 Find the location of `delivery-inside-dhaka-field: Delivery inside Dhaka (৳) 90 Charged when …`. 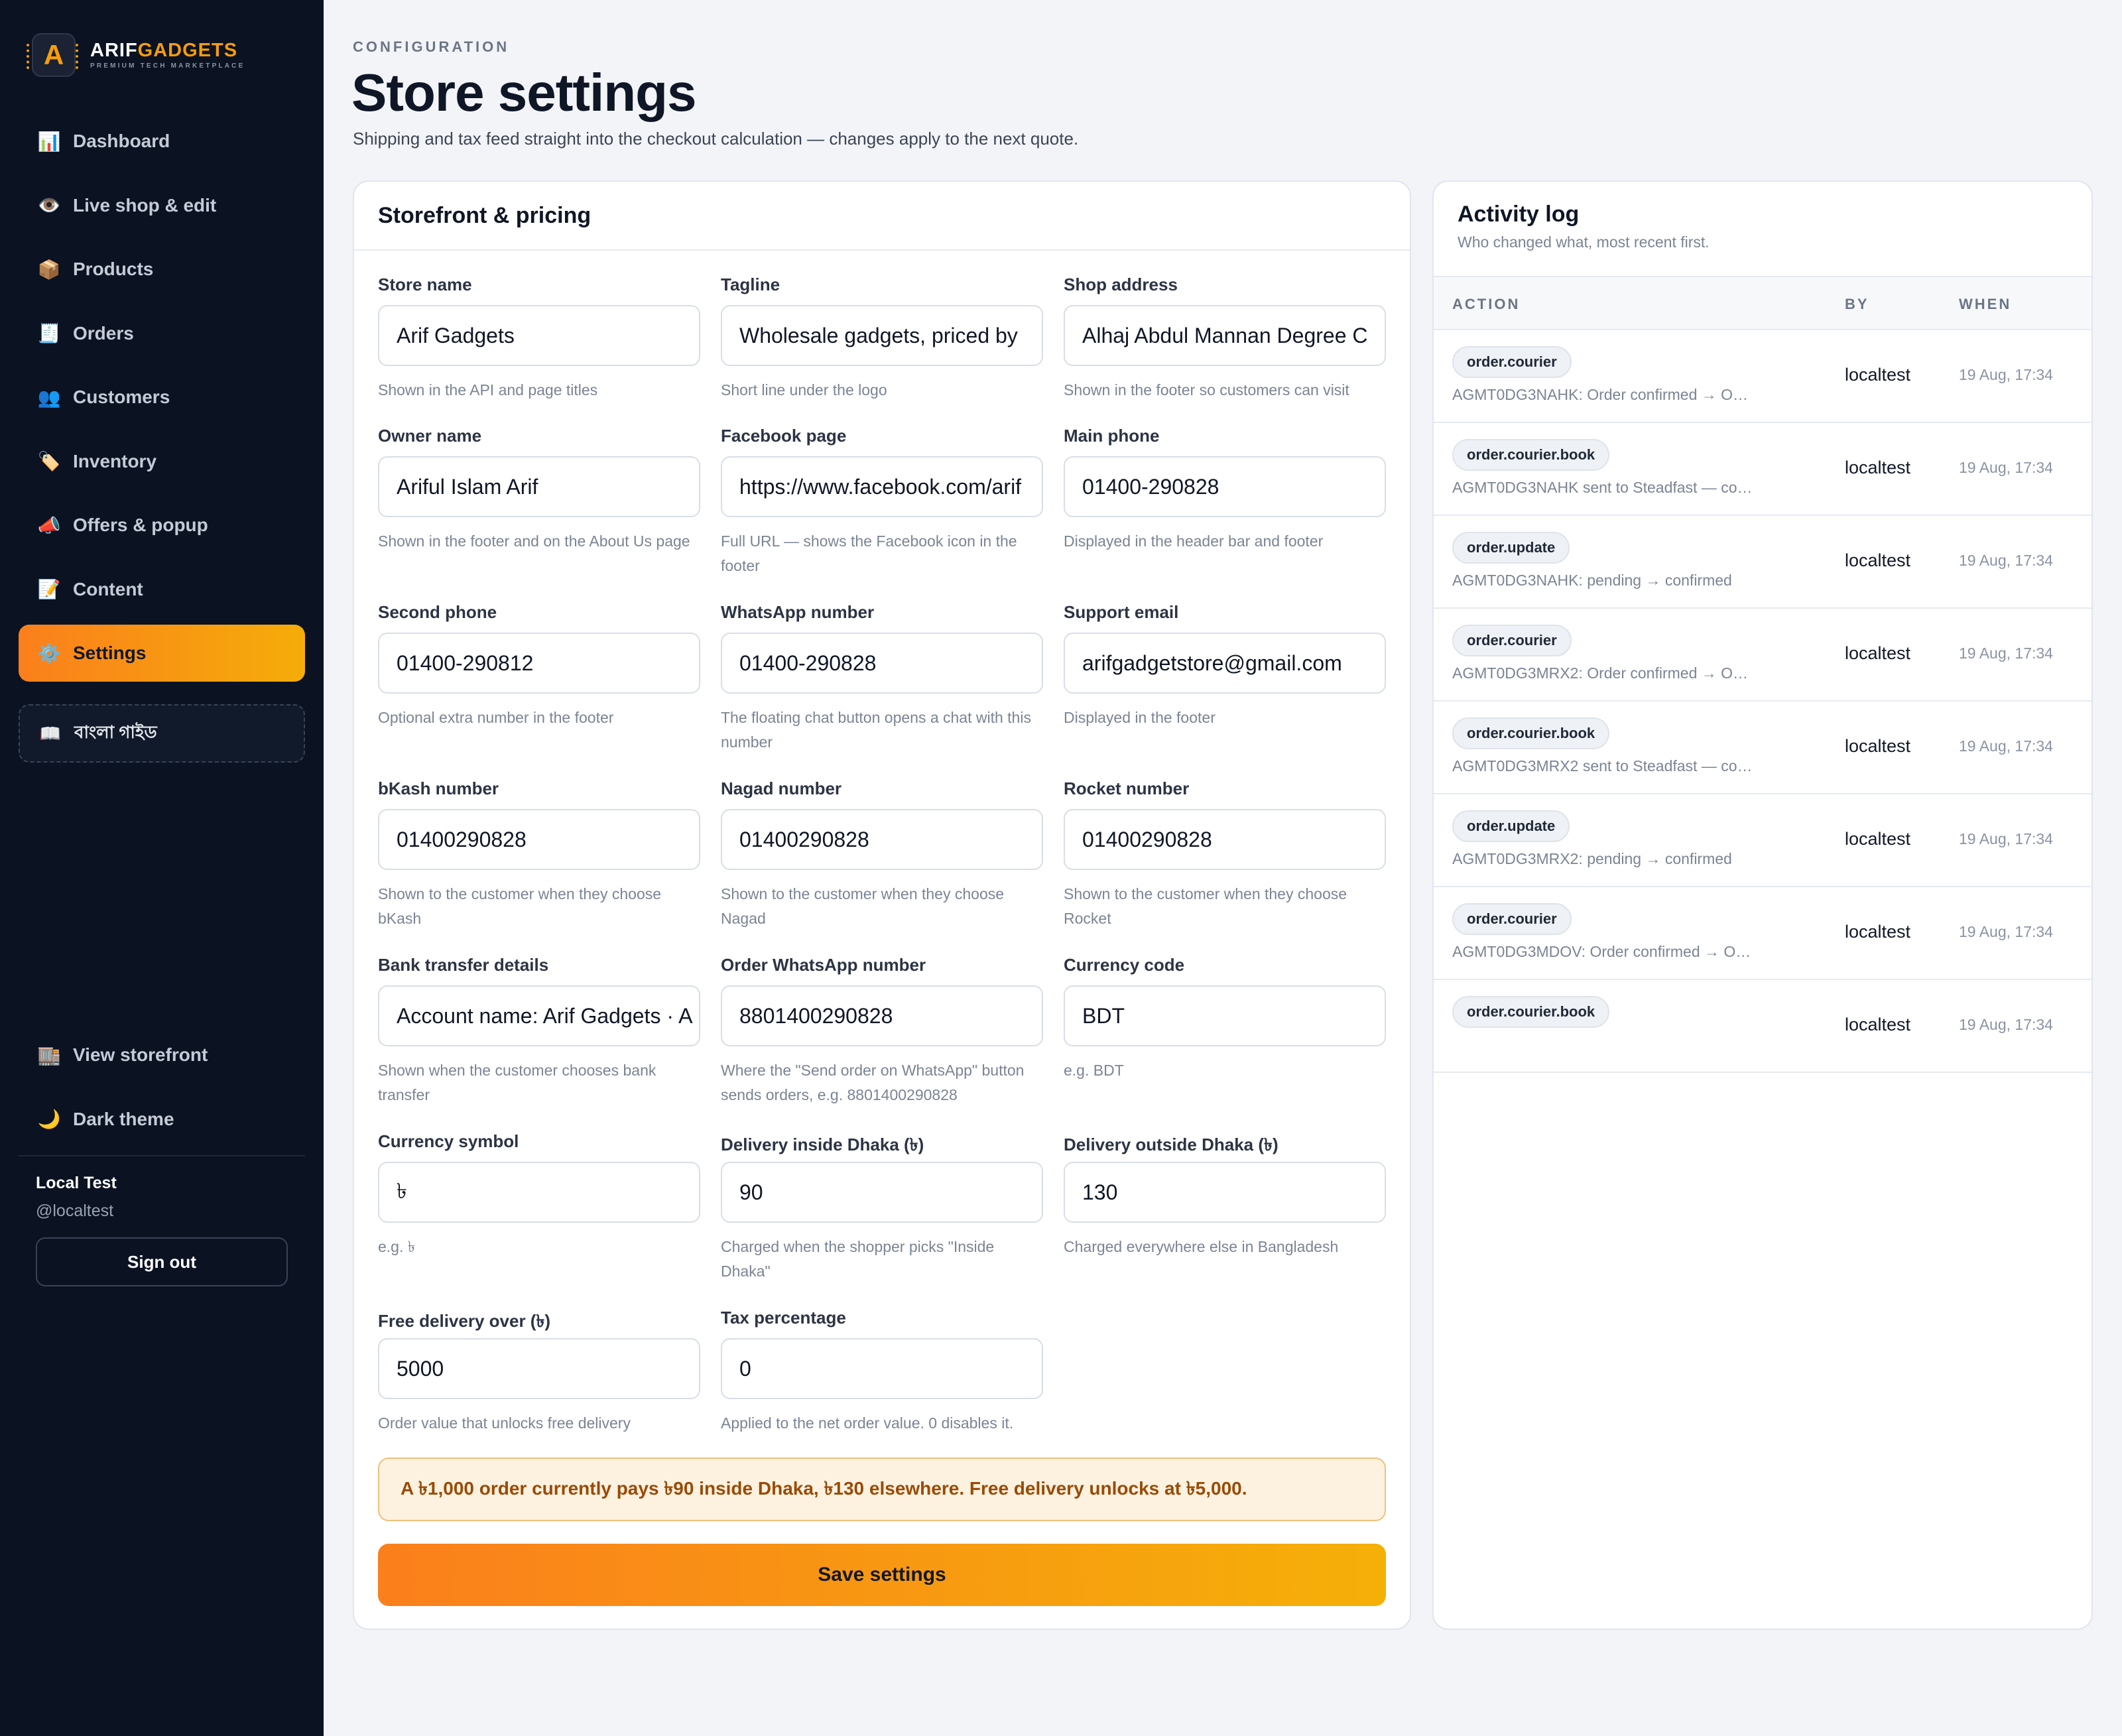

delivery-inside-dhaka-field: Delivery inside Dhaka (৳) 90 Charged when … is located at coordinates (882, 1207).